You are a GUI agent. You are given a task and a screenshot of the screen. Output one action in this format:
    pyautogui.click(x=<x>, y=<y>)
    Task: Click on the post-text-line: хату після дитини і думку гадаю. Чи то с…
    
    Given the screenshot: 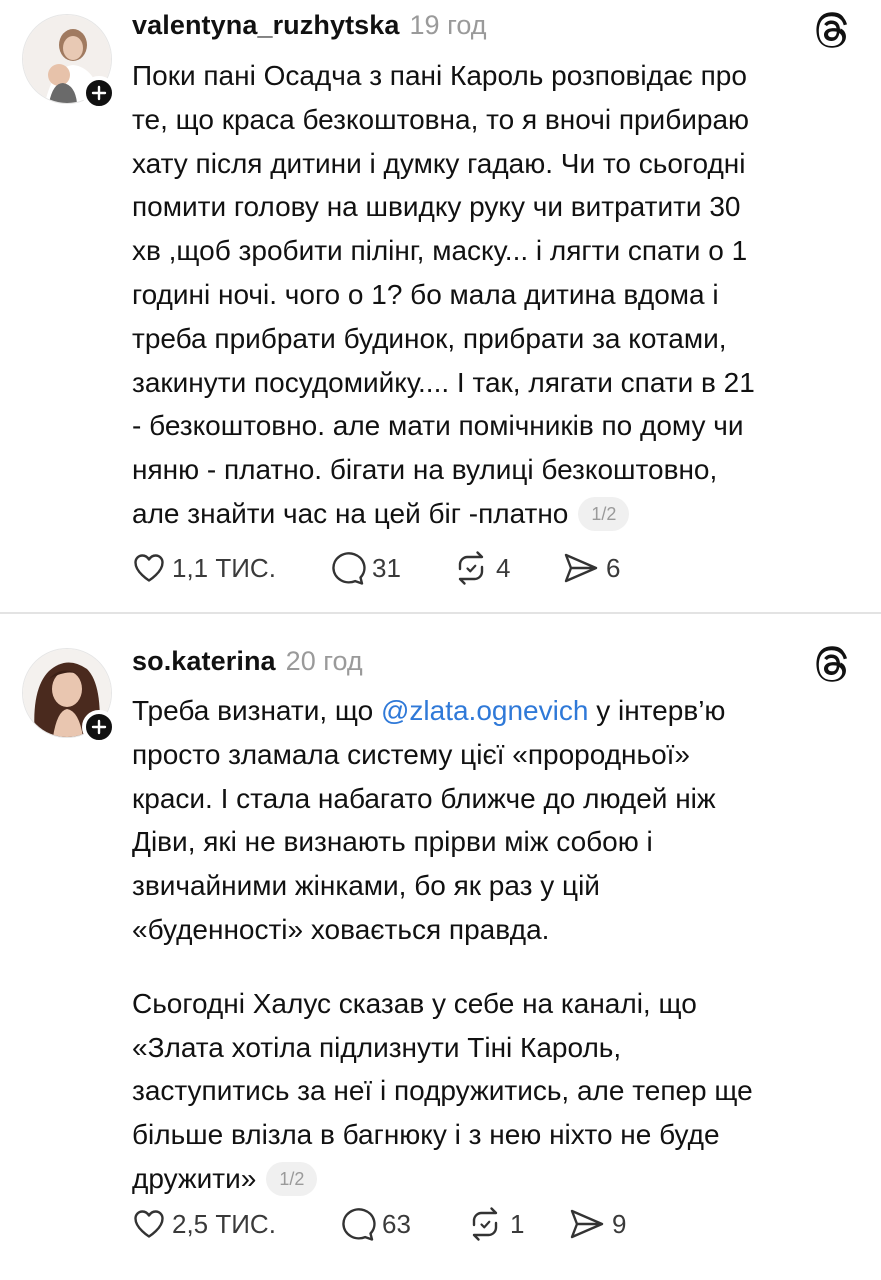 What is the action you would take?
    pyautogui.click(x=439, y=163)
    